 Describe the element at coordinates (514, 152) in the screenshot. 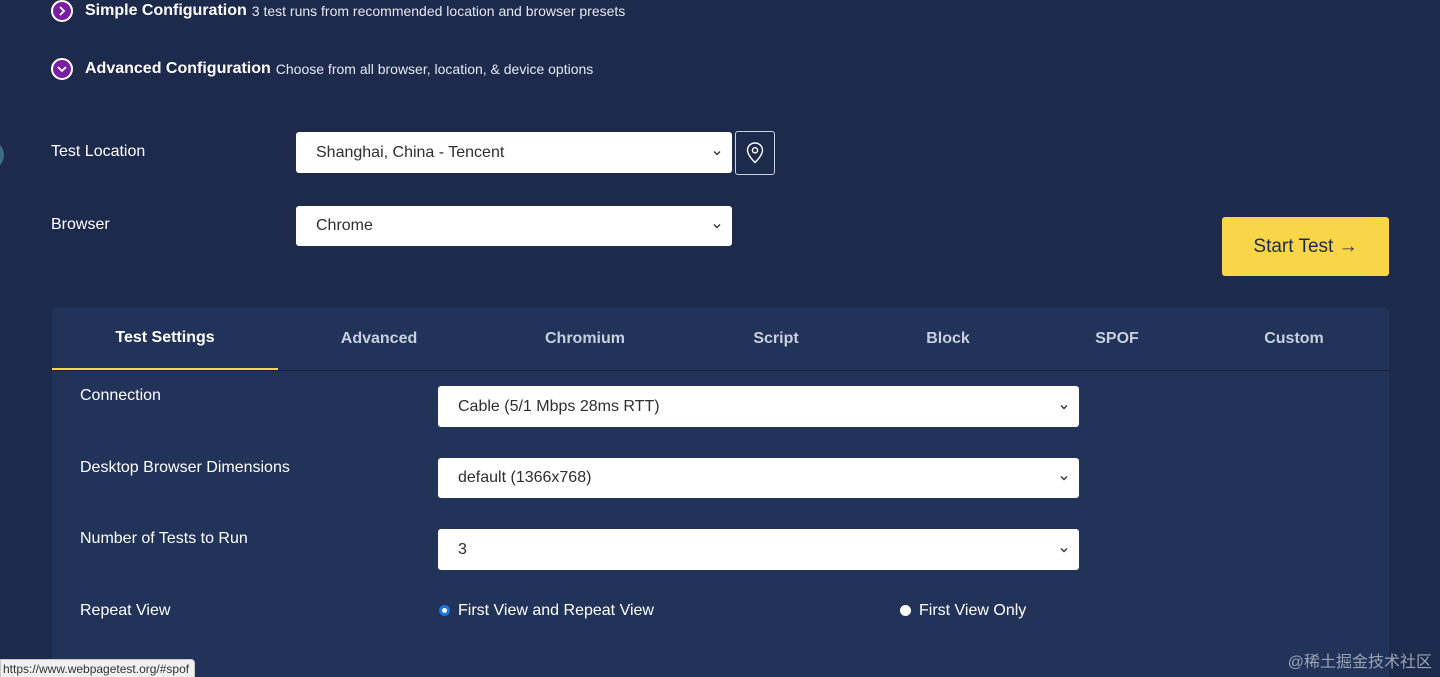

I see `test-location-select: Shanghai, China - Tencent` at that location.